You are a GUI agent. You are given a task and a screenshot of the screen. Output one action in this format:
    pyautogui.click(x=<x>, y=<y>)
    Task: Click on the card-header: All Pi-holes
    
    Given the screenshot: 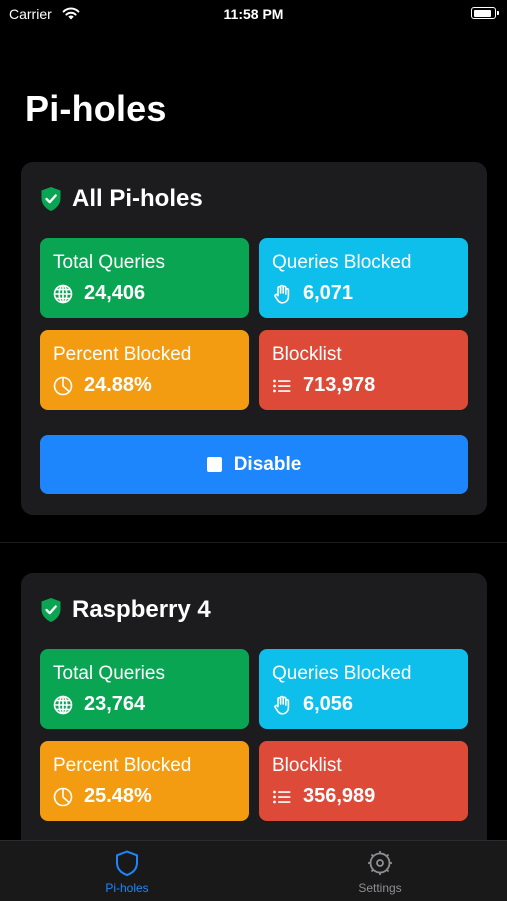 What is the action you would take?
    pyautogui.click(x=121, y=199)
    